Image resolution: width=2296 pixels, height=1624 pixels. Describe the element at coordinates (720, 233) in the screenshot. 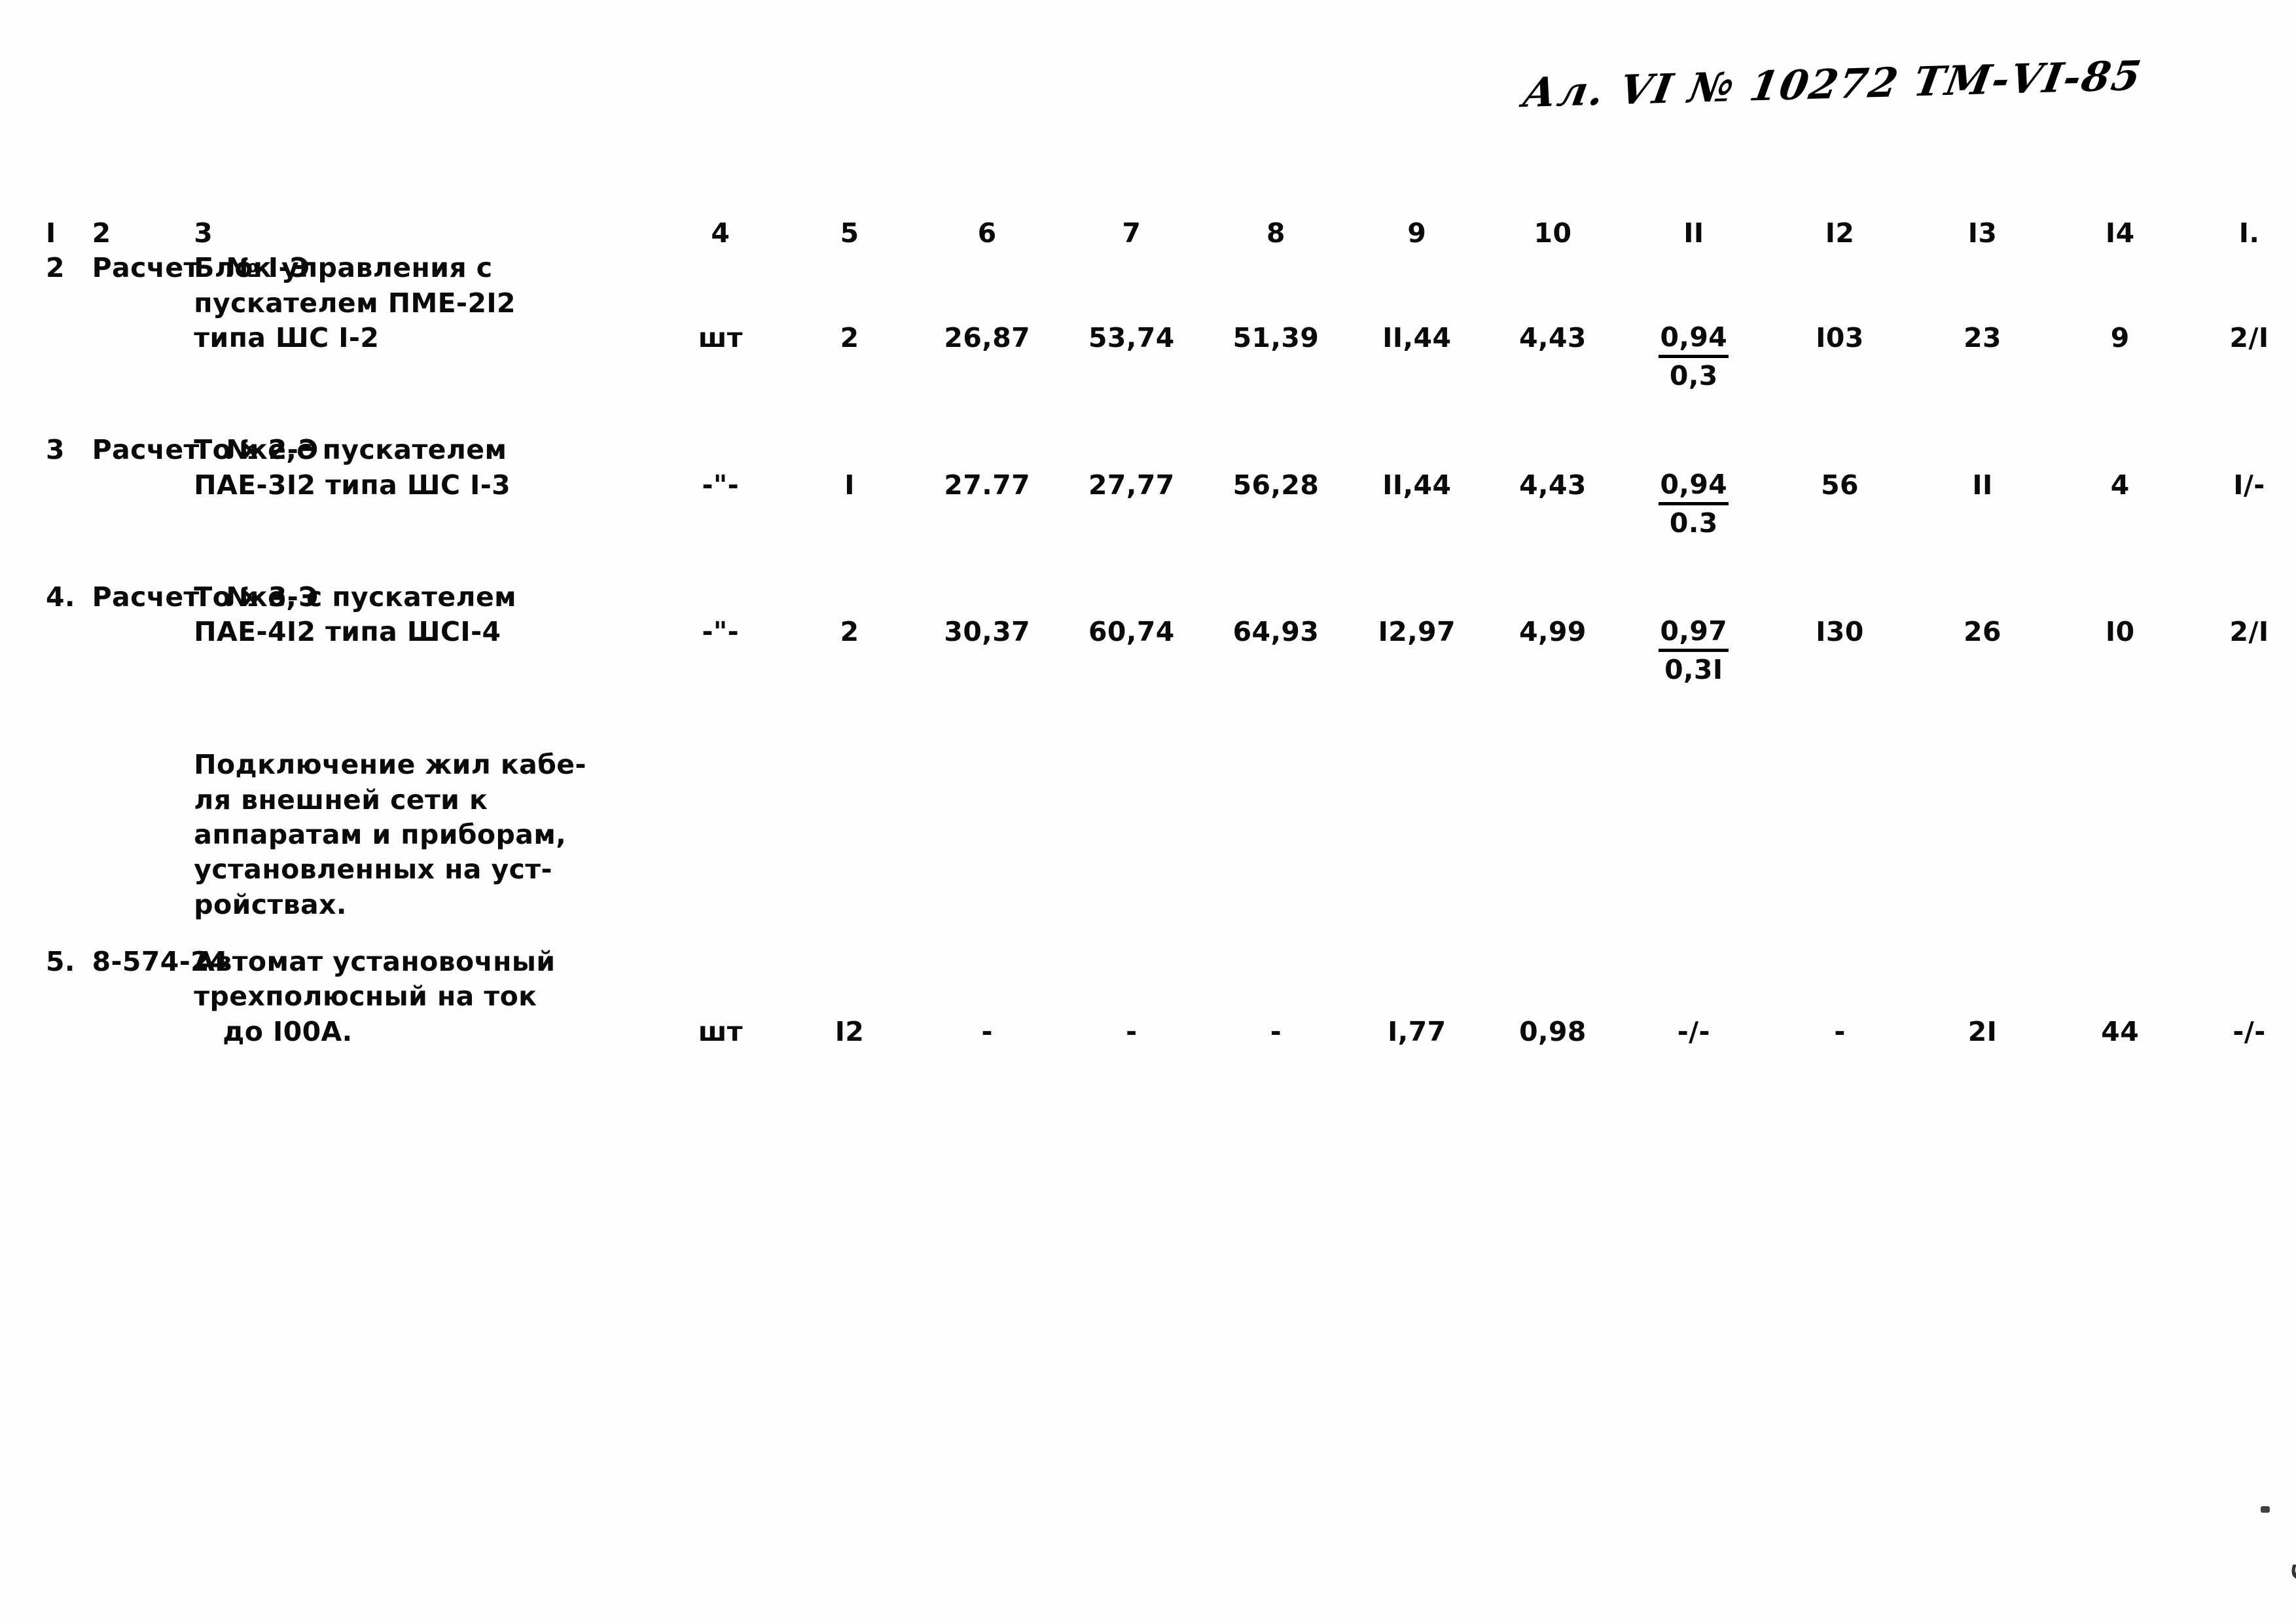

I see `column-header-4: 4` at that location.